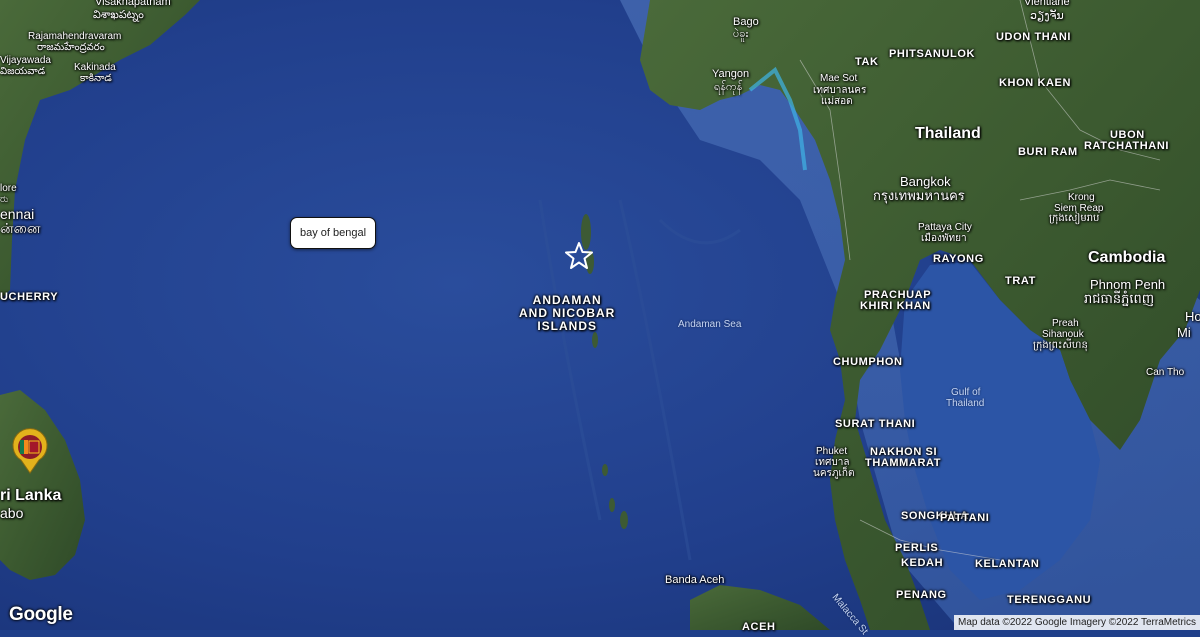  What do you see at coordinates (29, 297) in the screenshot?
I see `label-puducherry: UCHERRY` at bounding box center [29, 297].